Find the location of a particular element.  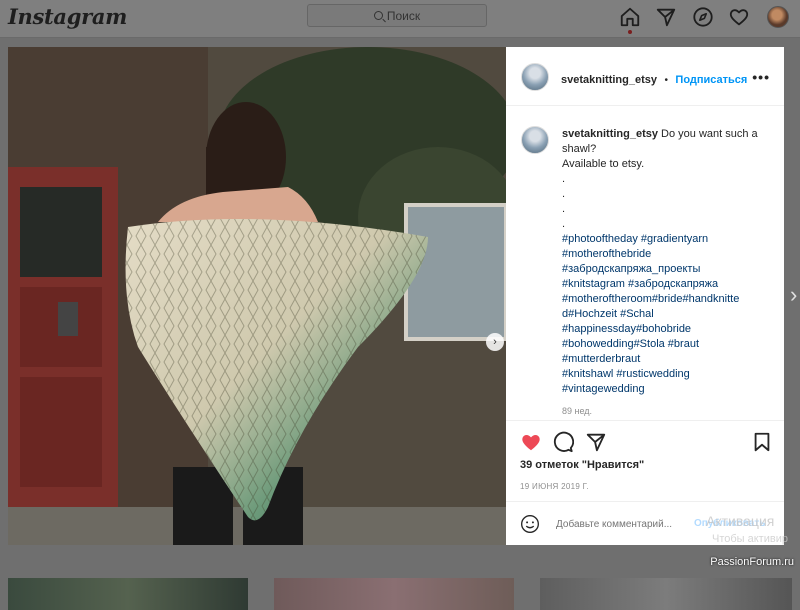

hashtag-link: #photooftheday #gradientyarn is located at coordinates (665, 239).